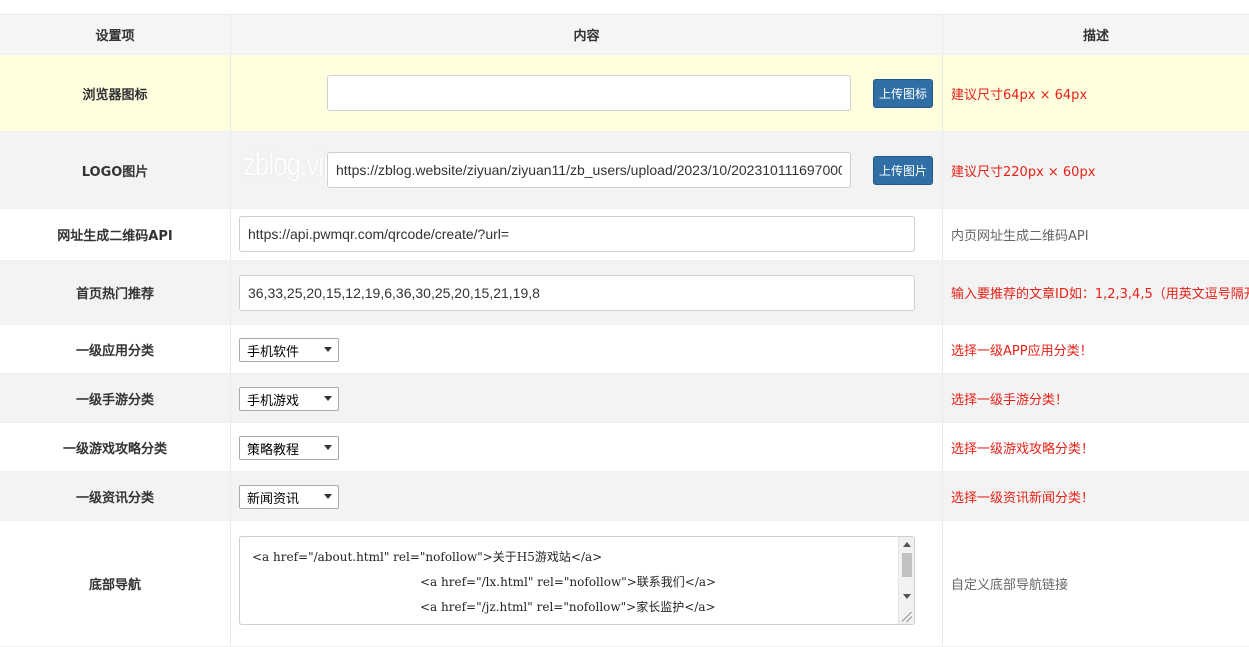  I want to click on row-favicon: 浏览器图标 上传图标 建议尺寸64px × 64px, so click(624, 93).